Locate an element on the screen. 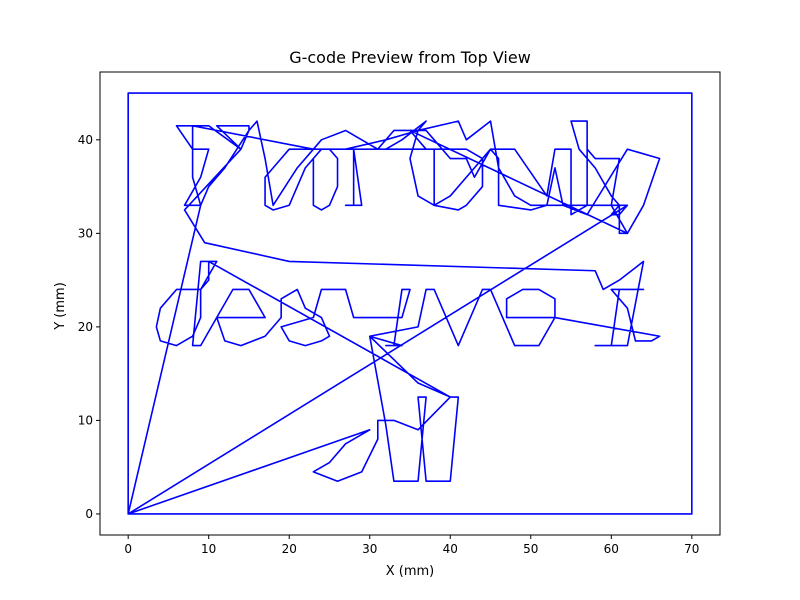 The image size is (800, 600). y-tick-label: 10 is located at coordinates (85, 420).